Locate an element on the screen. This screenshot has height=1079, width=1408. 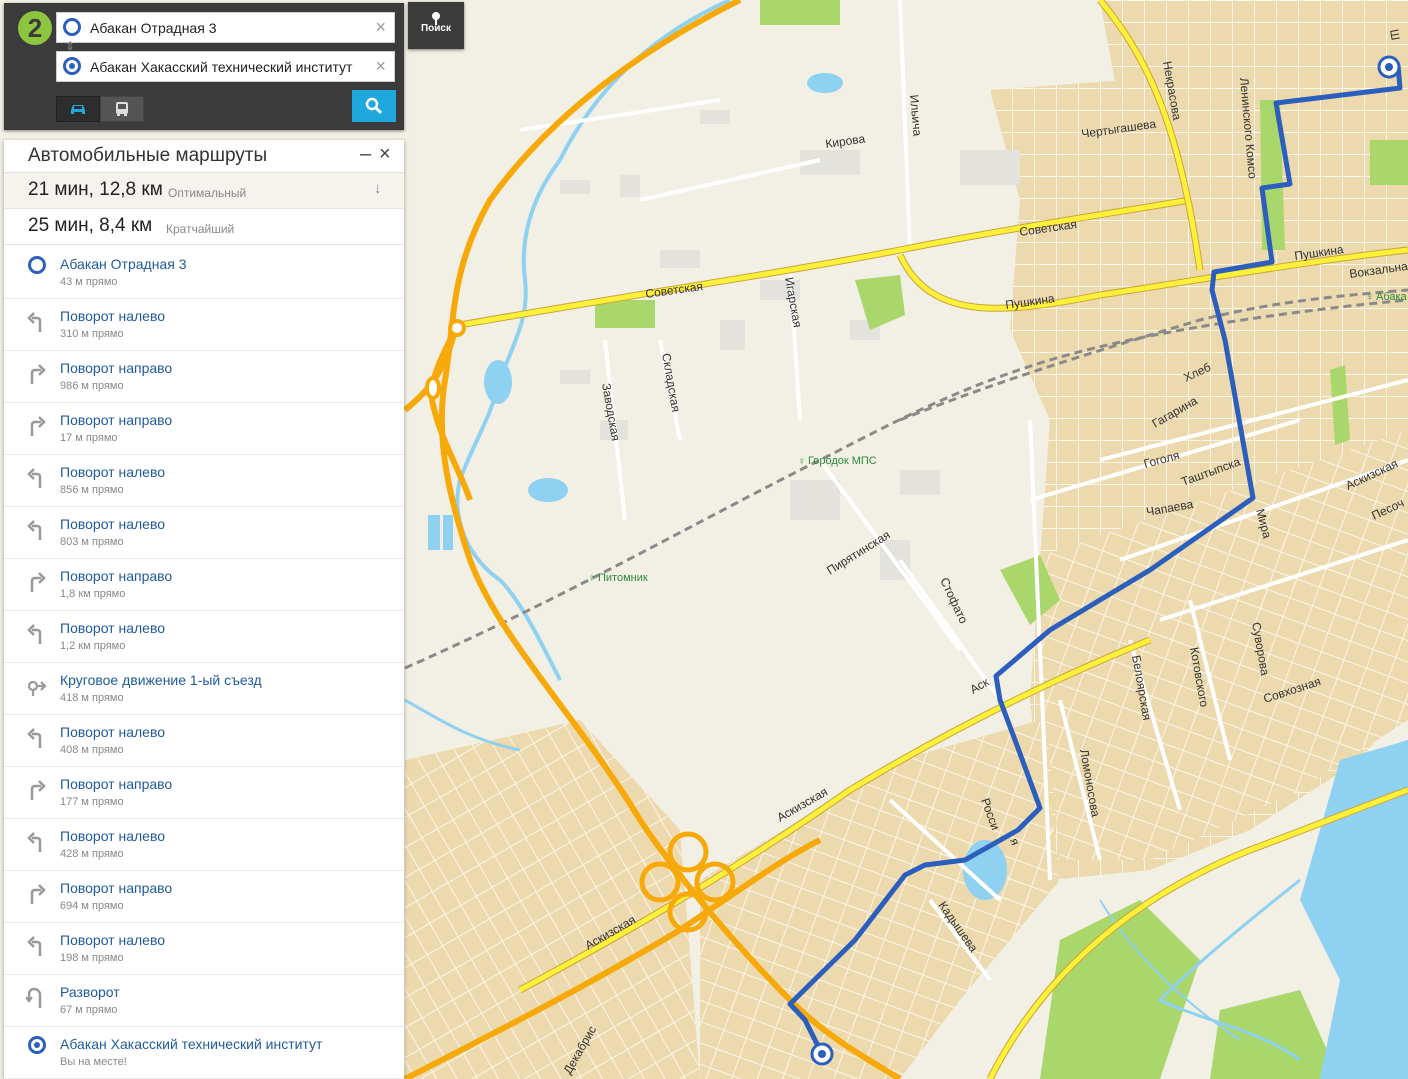
route-step: Поворот направо 17 м прямо is located at coordinates (204, 428).